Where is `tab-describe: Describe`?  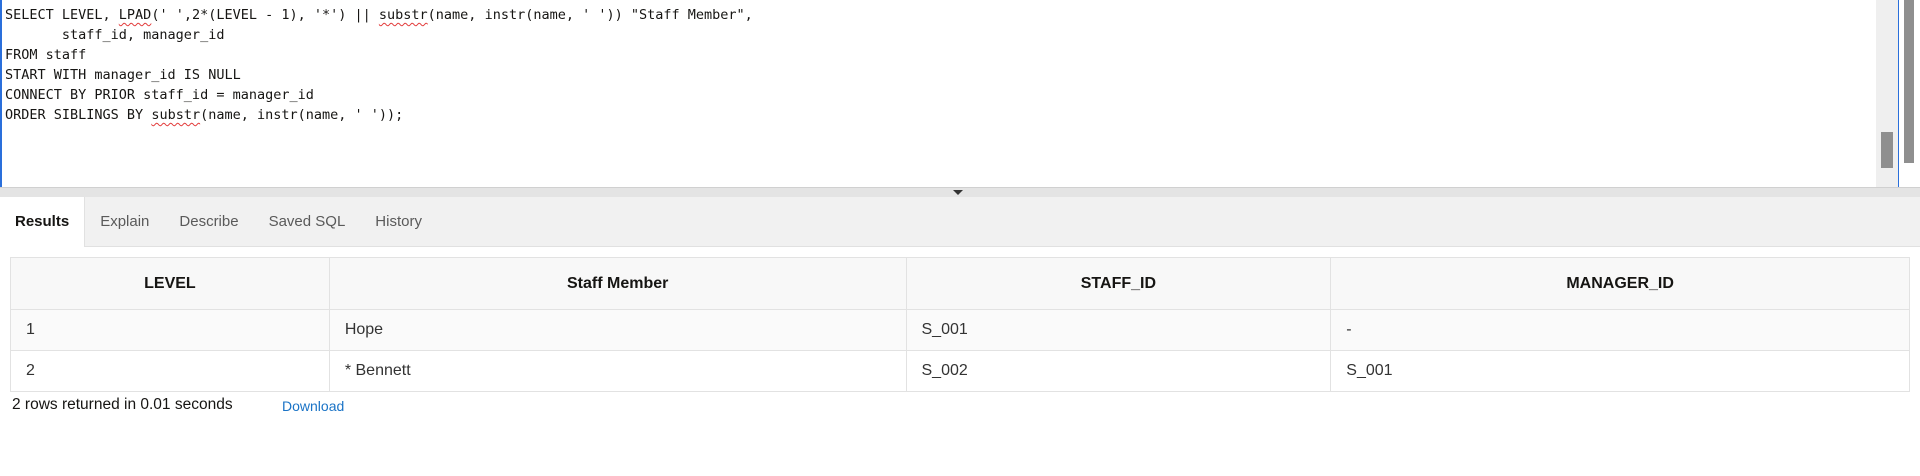 tab-describe: Describe is located at coordinates (208, 222).